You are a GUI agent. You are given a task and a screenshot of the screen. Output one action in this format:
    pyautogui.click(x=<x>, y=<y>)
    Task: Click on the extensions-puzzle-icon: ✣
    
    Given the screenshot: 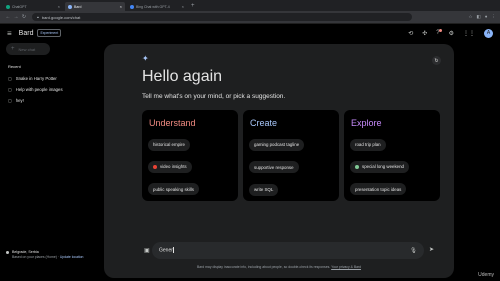 What is the action you would take?
    pyautogui.click(x=424, y=33)
    